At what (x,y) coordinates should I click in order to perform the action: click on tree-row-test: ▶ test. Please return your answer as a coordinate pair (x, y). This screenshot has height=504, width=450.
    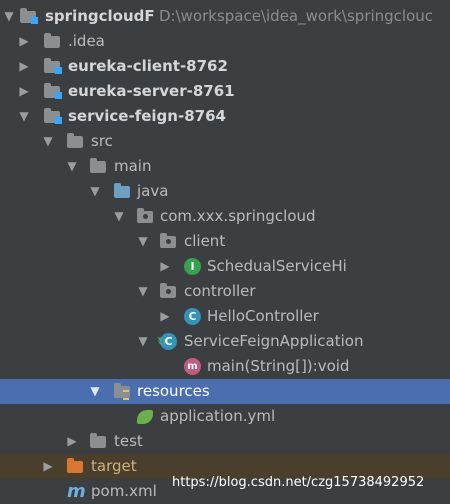
    Looking at the image, I should click on (225, 441).